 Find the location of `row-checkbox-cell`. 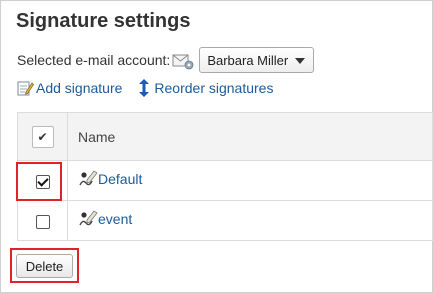

row-checkbox-cell is located at coordinates (42, 220).